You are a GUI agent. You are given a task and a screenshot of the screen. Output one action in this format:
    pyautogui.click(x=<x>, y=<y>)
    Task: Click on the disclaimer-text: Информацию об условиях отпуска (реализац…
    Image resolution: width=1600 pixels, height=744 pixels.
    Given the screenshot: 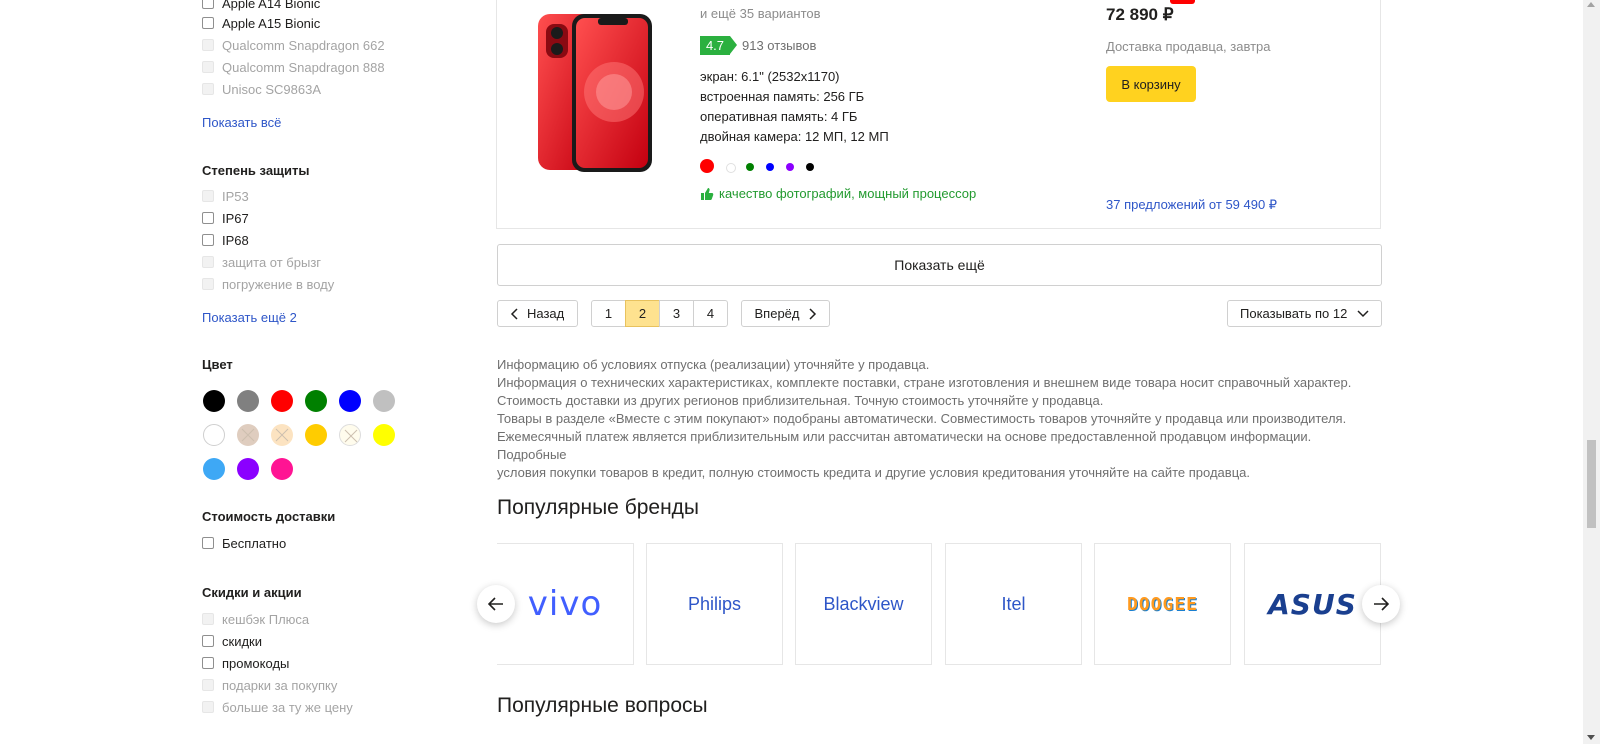 What is the action you would take?
    pyautogui.click(x=937, y=419)
    